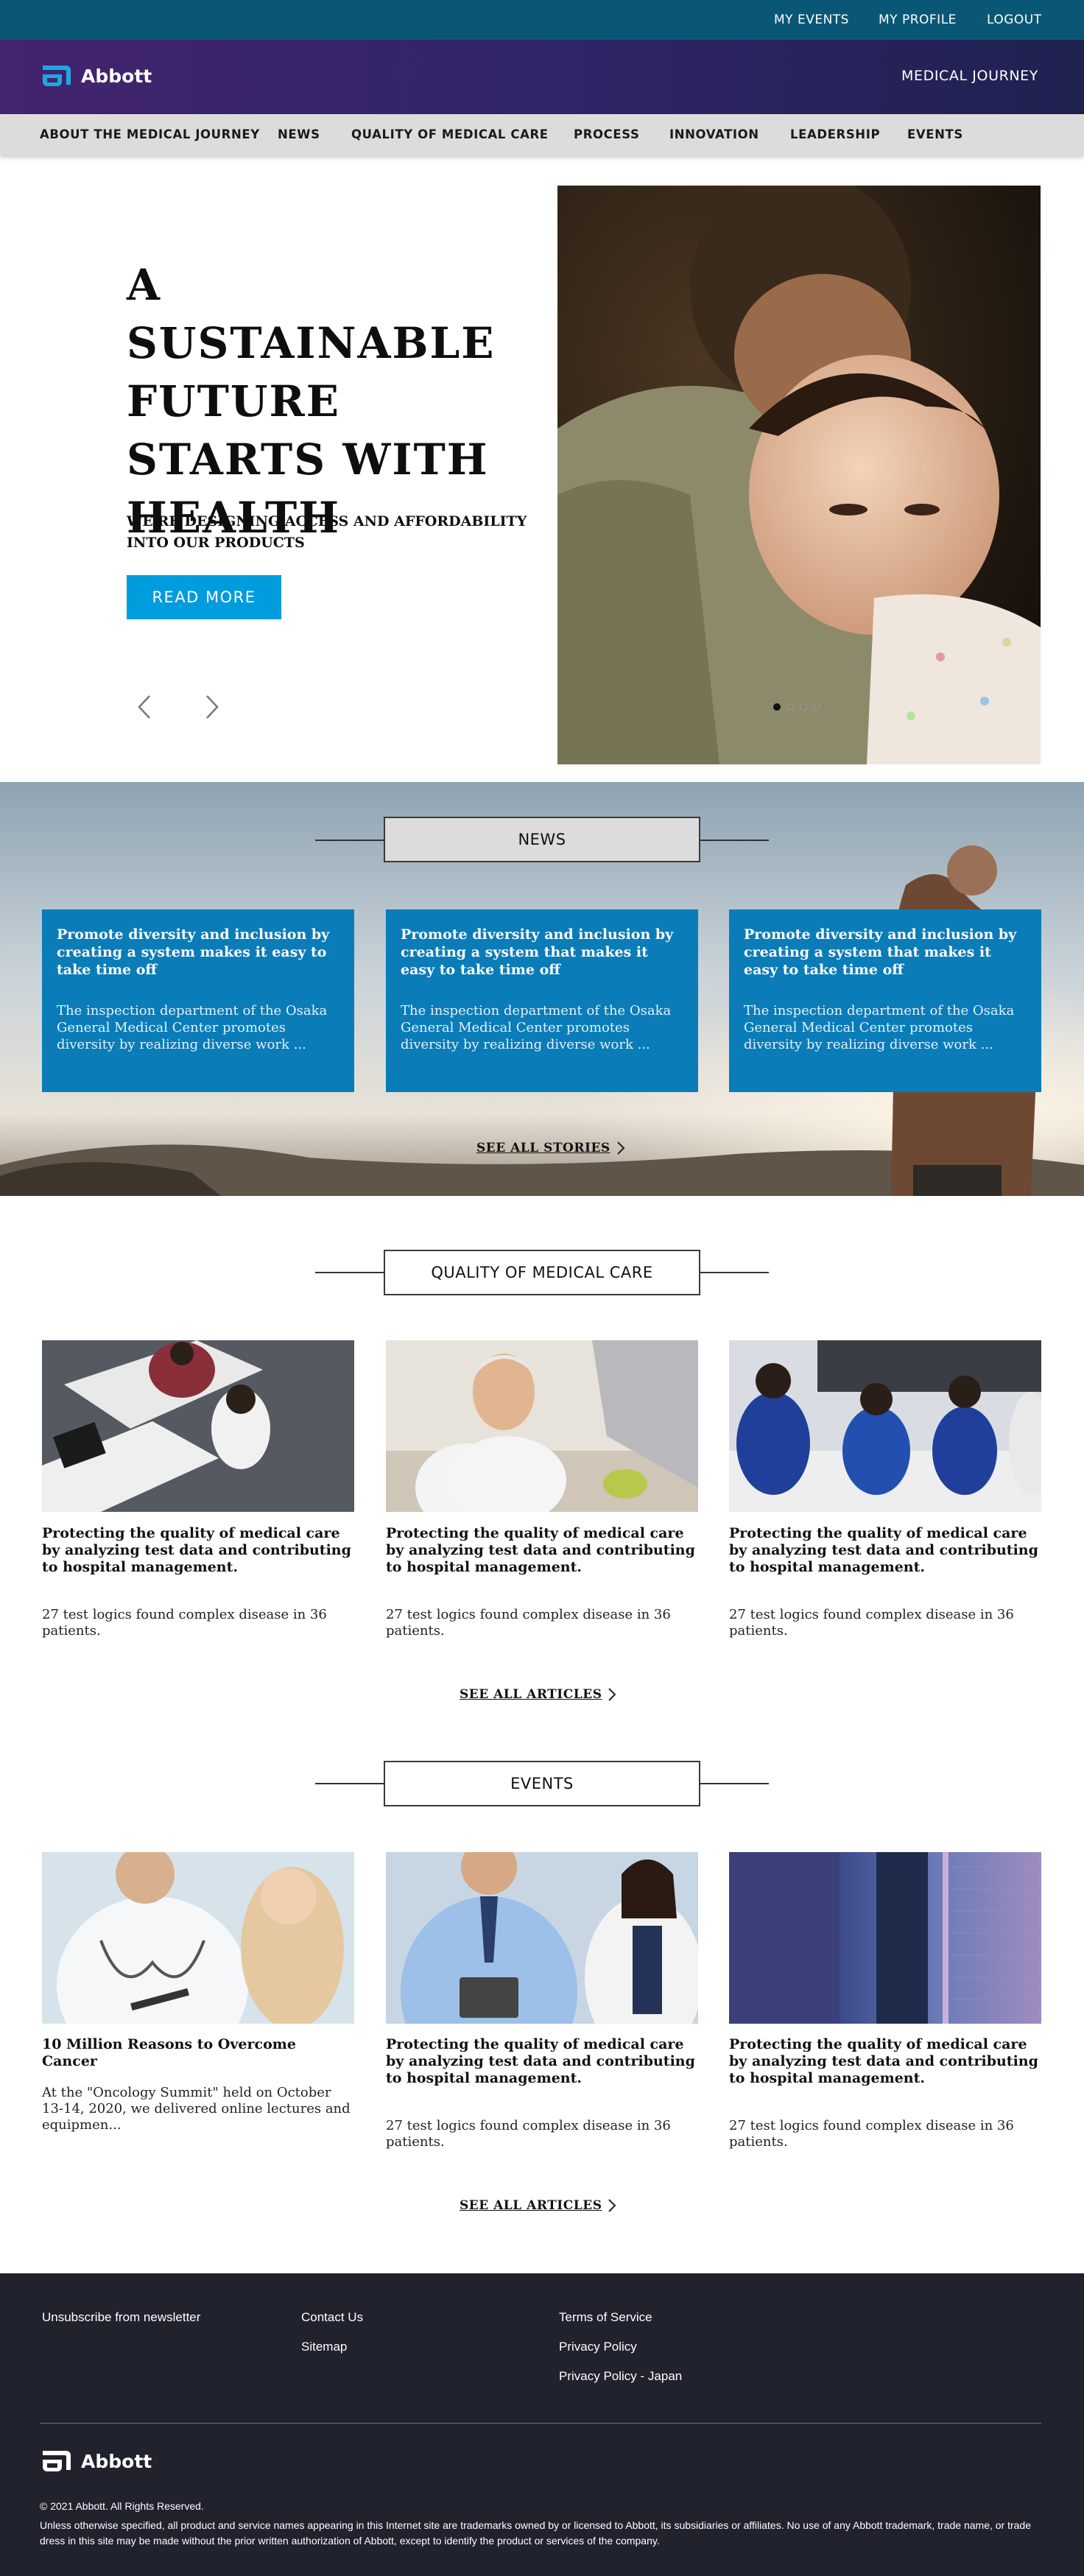 The image size is (1084, 2576). I want to click on carousel-dots, so click(797, 707).